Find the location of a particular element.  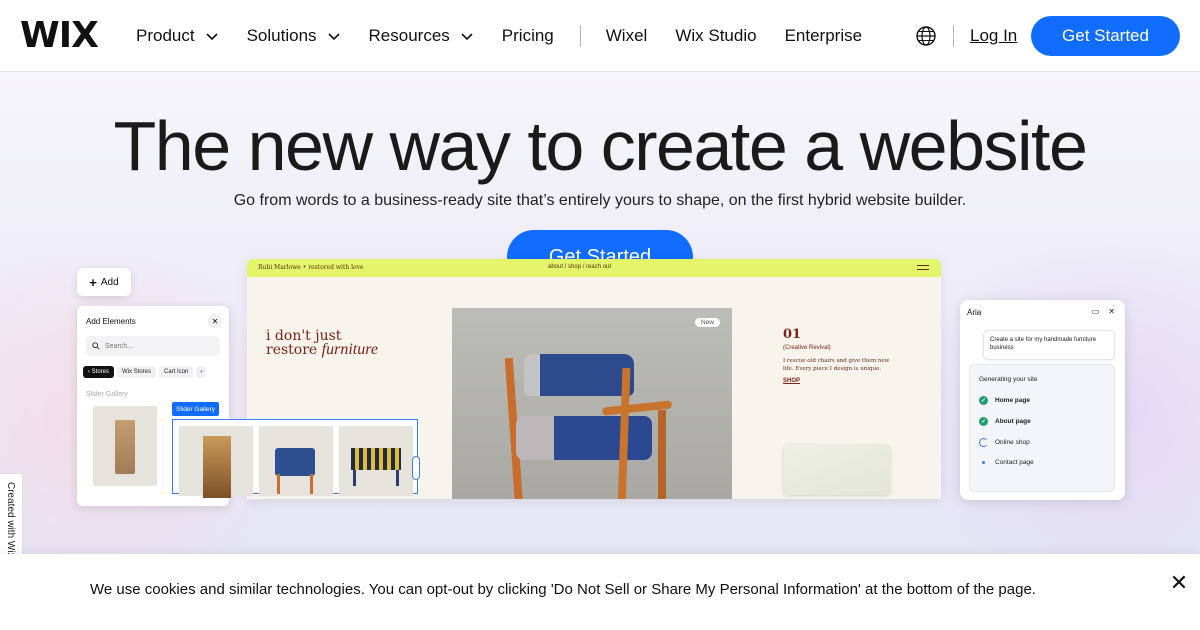

nav-product: Product is located at coordinates (177, 36).